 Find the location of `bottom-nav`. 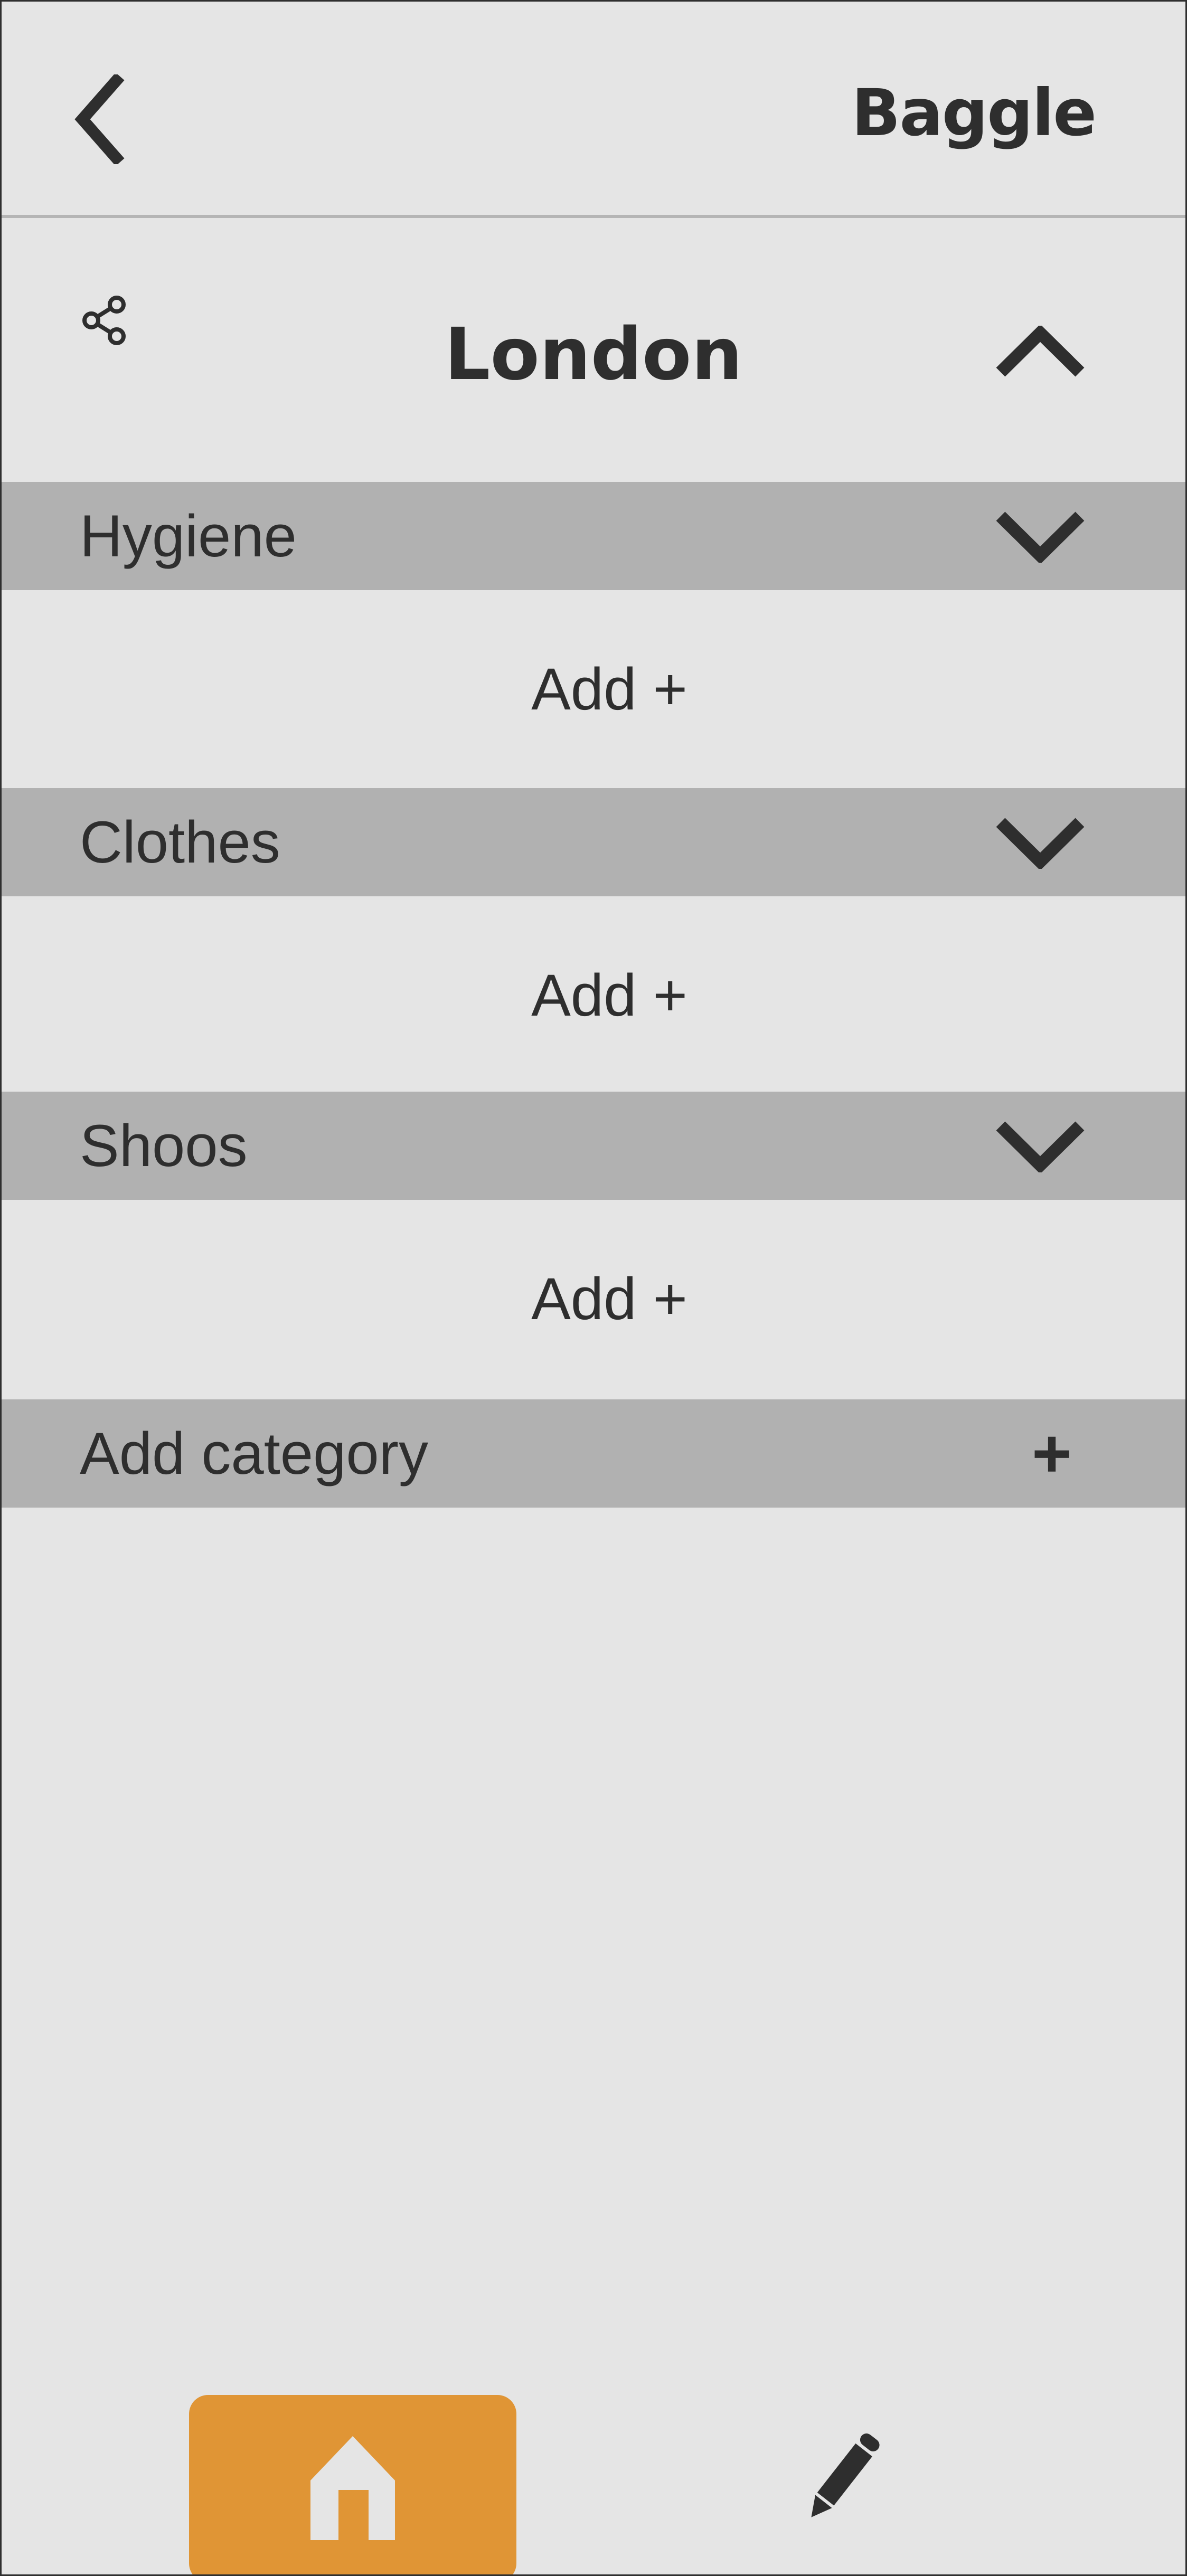

bottom-nav is located at coordinates (593, 2474).